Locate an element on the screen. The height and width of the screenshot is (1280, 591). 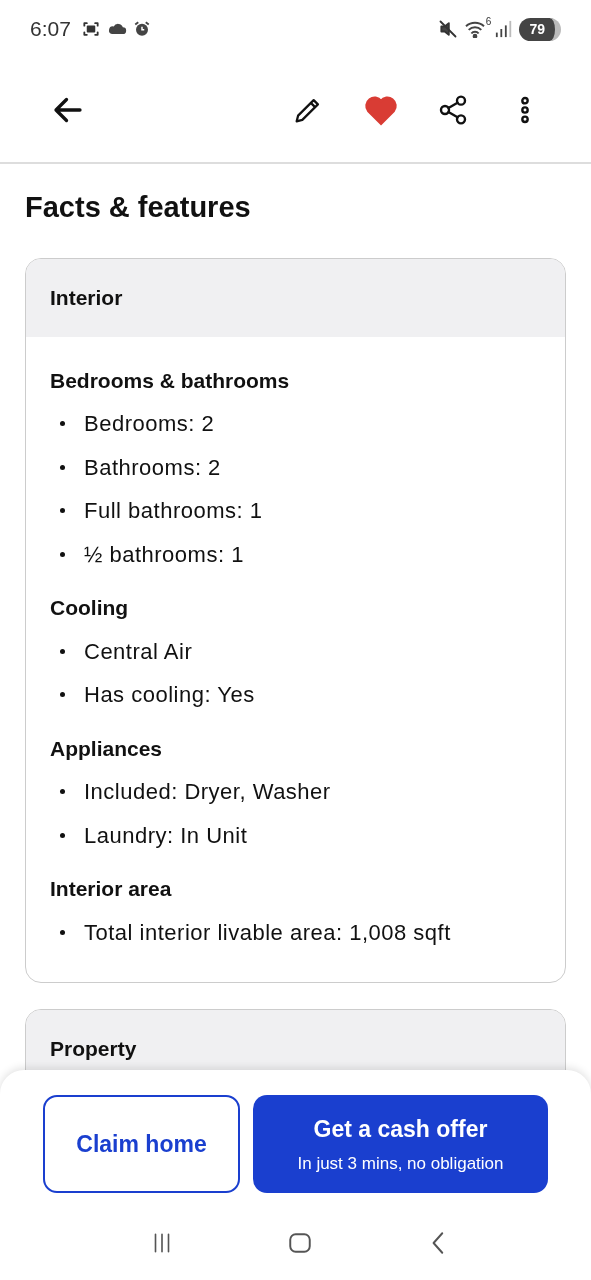
fact-item: Has cooling: Yes is located at coordinates (169, 695).